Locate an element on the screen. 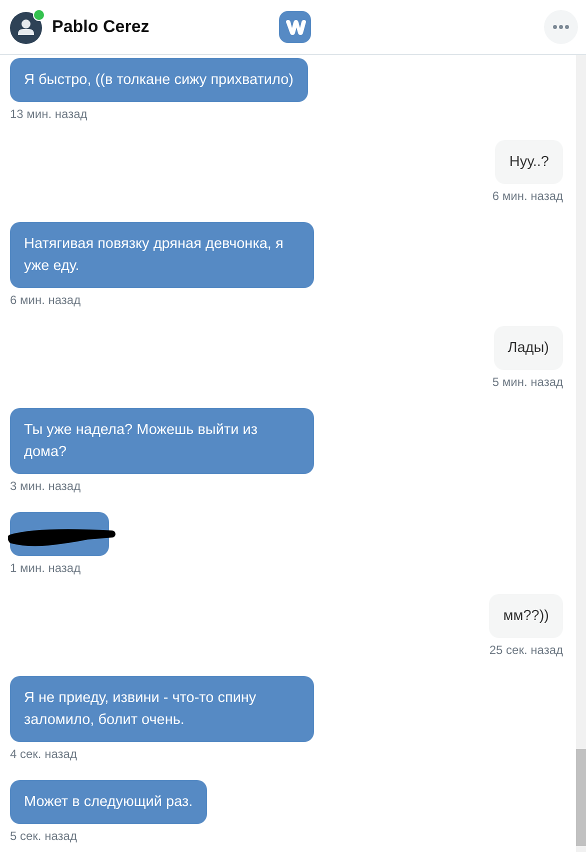 Image resolution: width=586 pixels, height=852 pixels. message-time: 25 сек. назад is located at coordinates (526, 650).